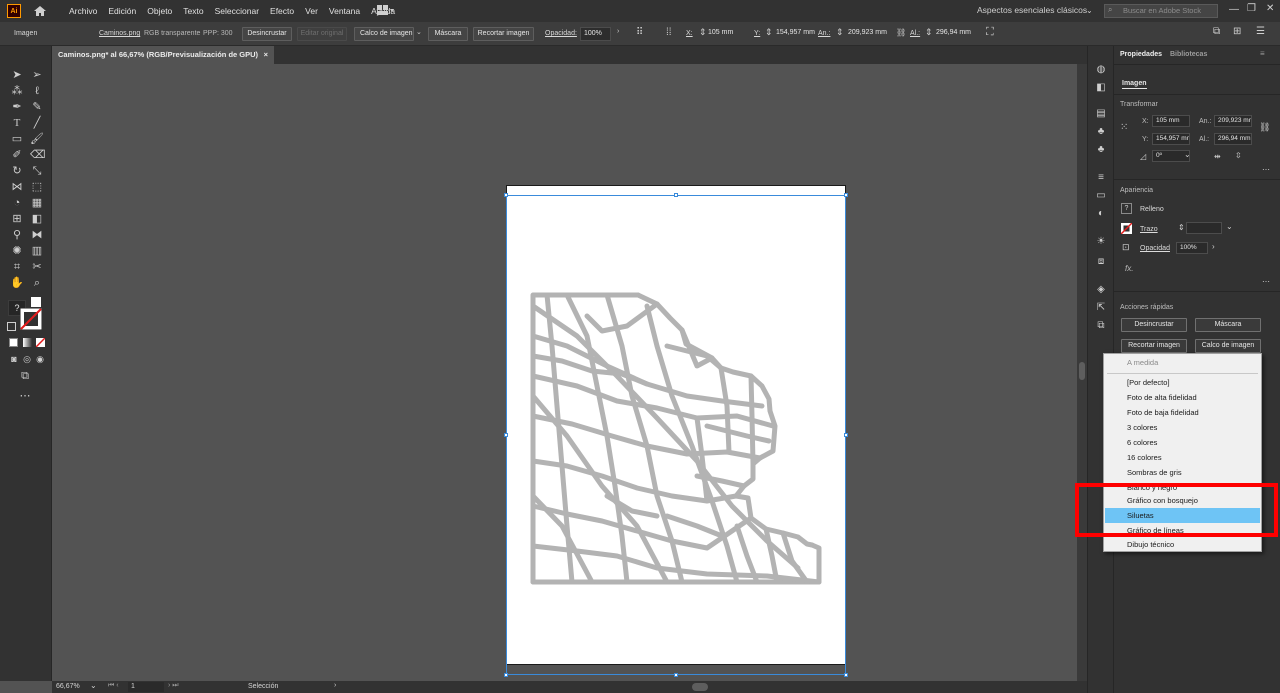 This screenshot has width=1280, height=693. Describe the element at coordinates (1182, 442) in the screenshot. I see `preset-6-colors: 6 colores` at that location.